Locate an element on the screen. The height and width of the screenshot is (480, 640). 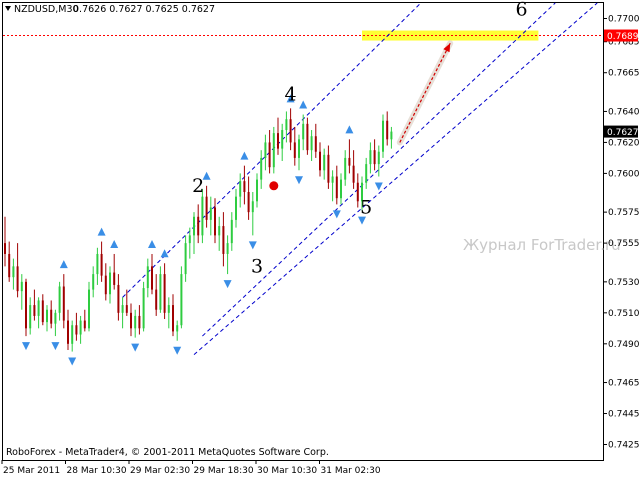
time-tick-label: 28 Mar 10:30 is located at coordinates (97, 471).